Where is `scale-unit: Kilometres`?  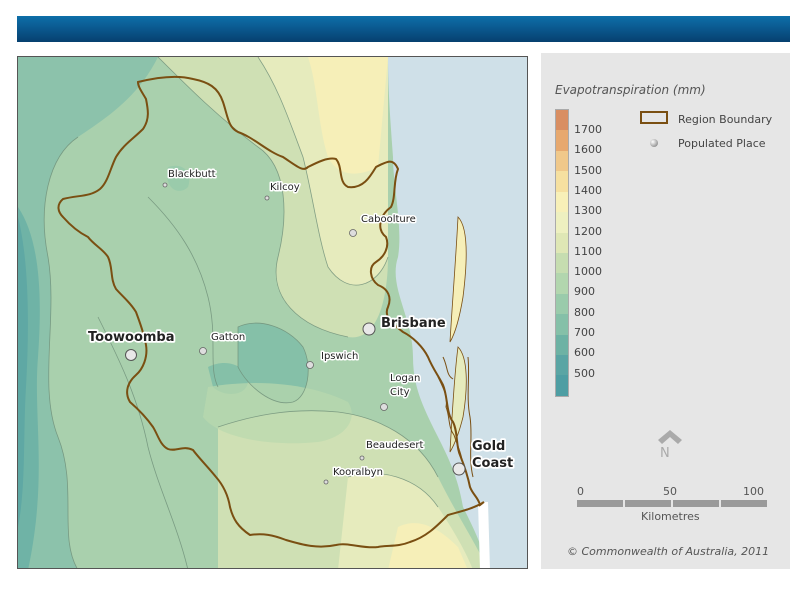 scale-unit: Kilometres is located at coordinates (670, 516).